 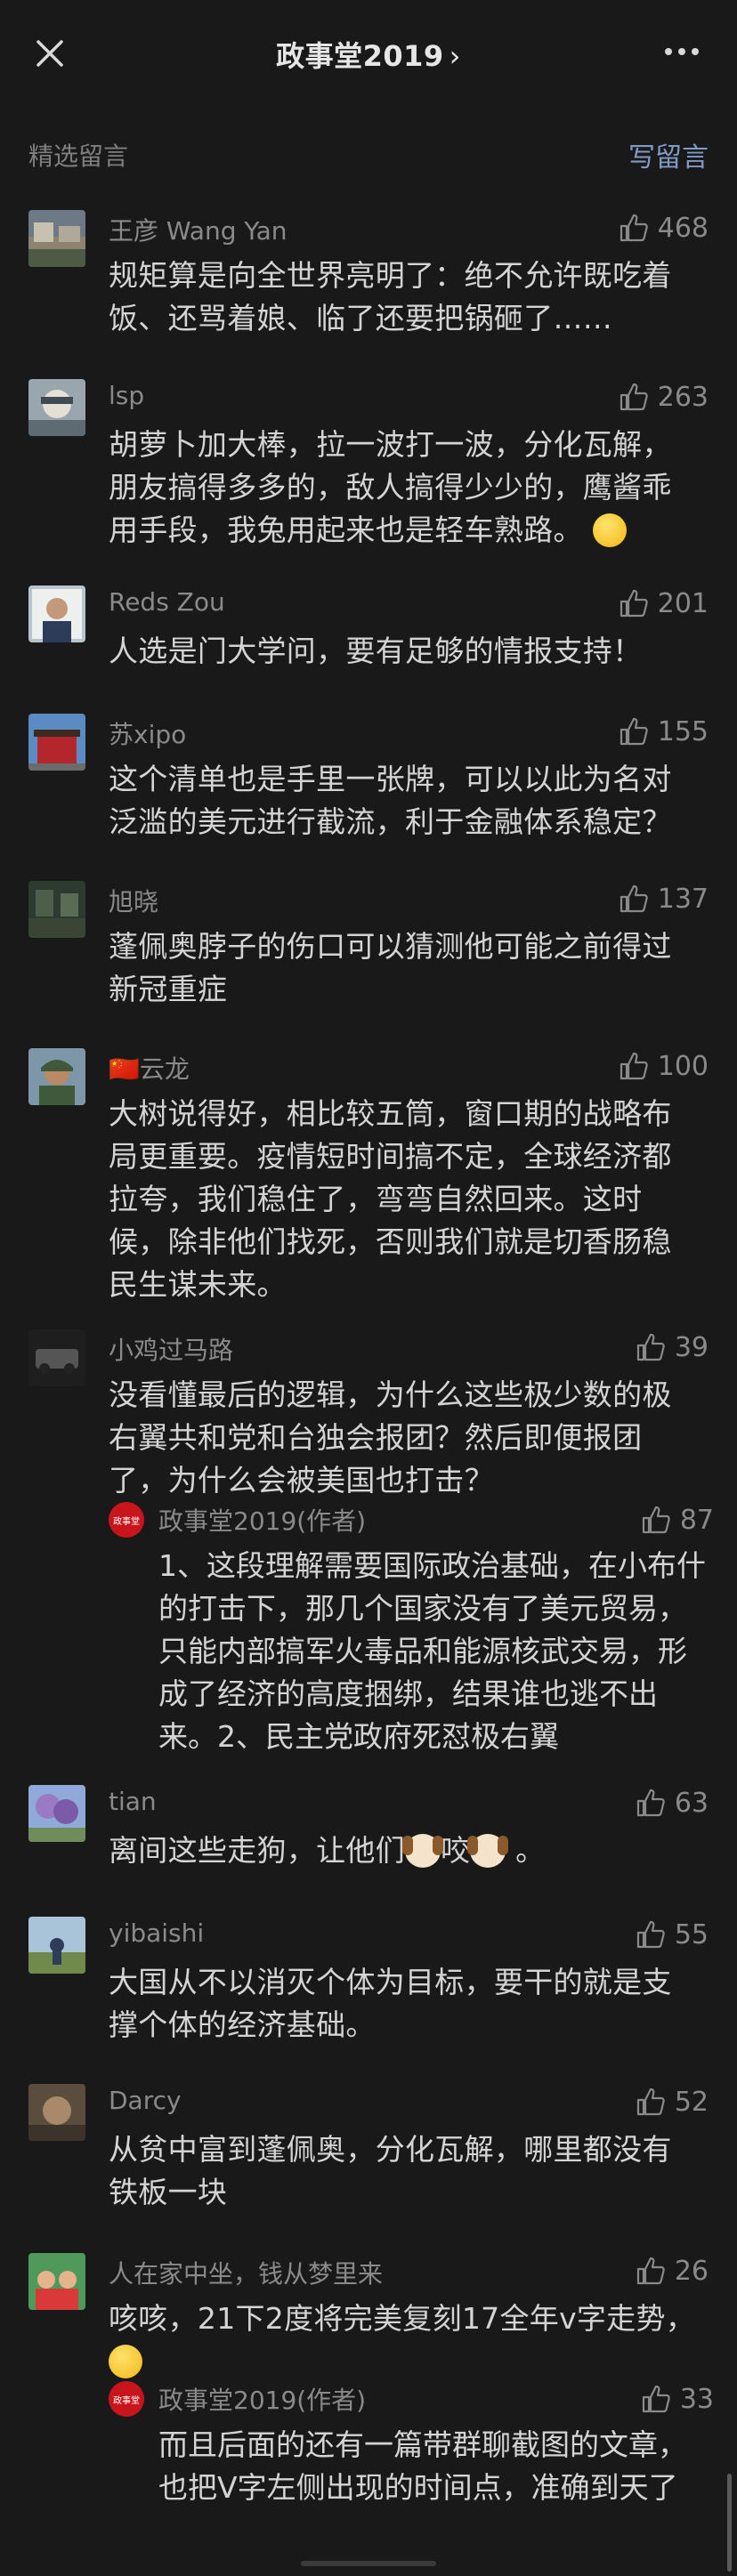 I want to click on comment-text: 离间这些走狗，让他们 咬 。, so click(x=404, y=1850).